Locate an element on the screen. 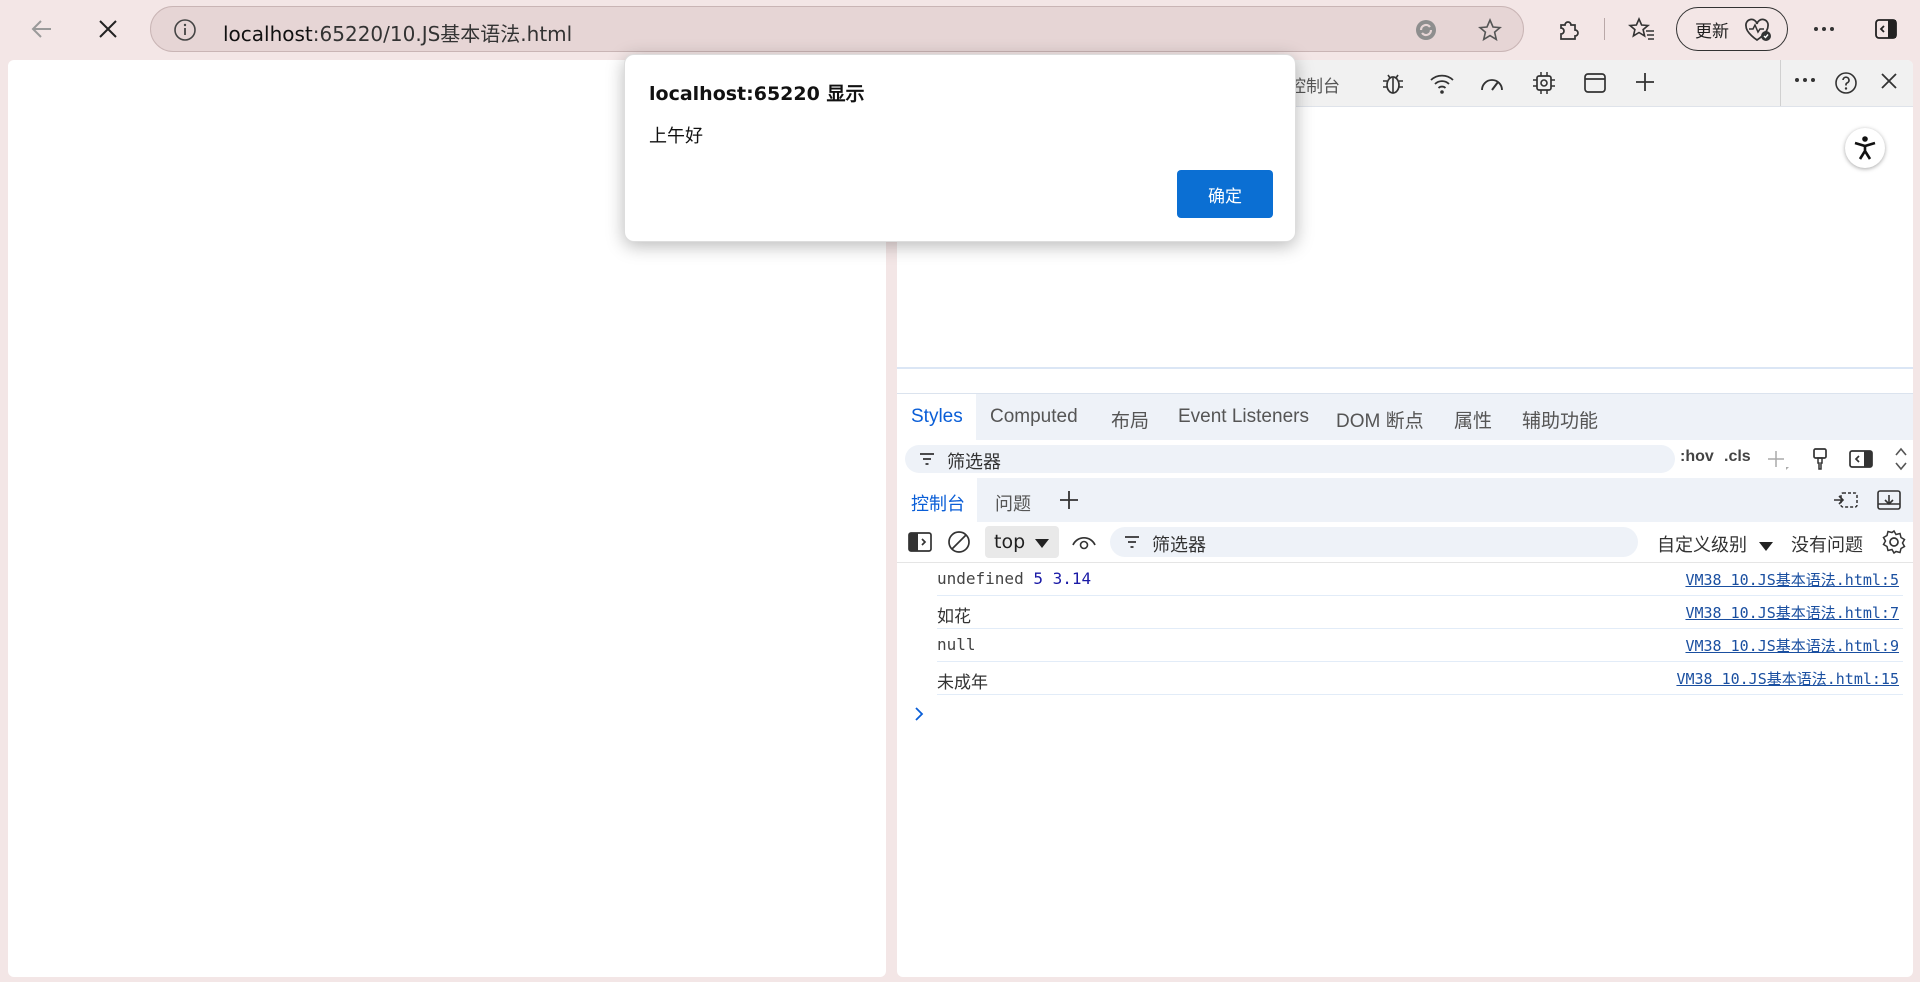 Image resolution: width=1920 pixels, height=982 pixels. log-message: 如花 is located at coordinates (954, 614).